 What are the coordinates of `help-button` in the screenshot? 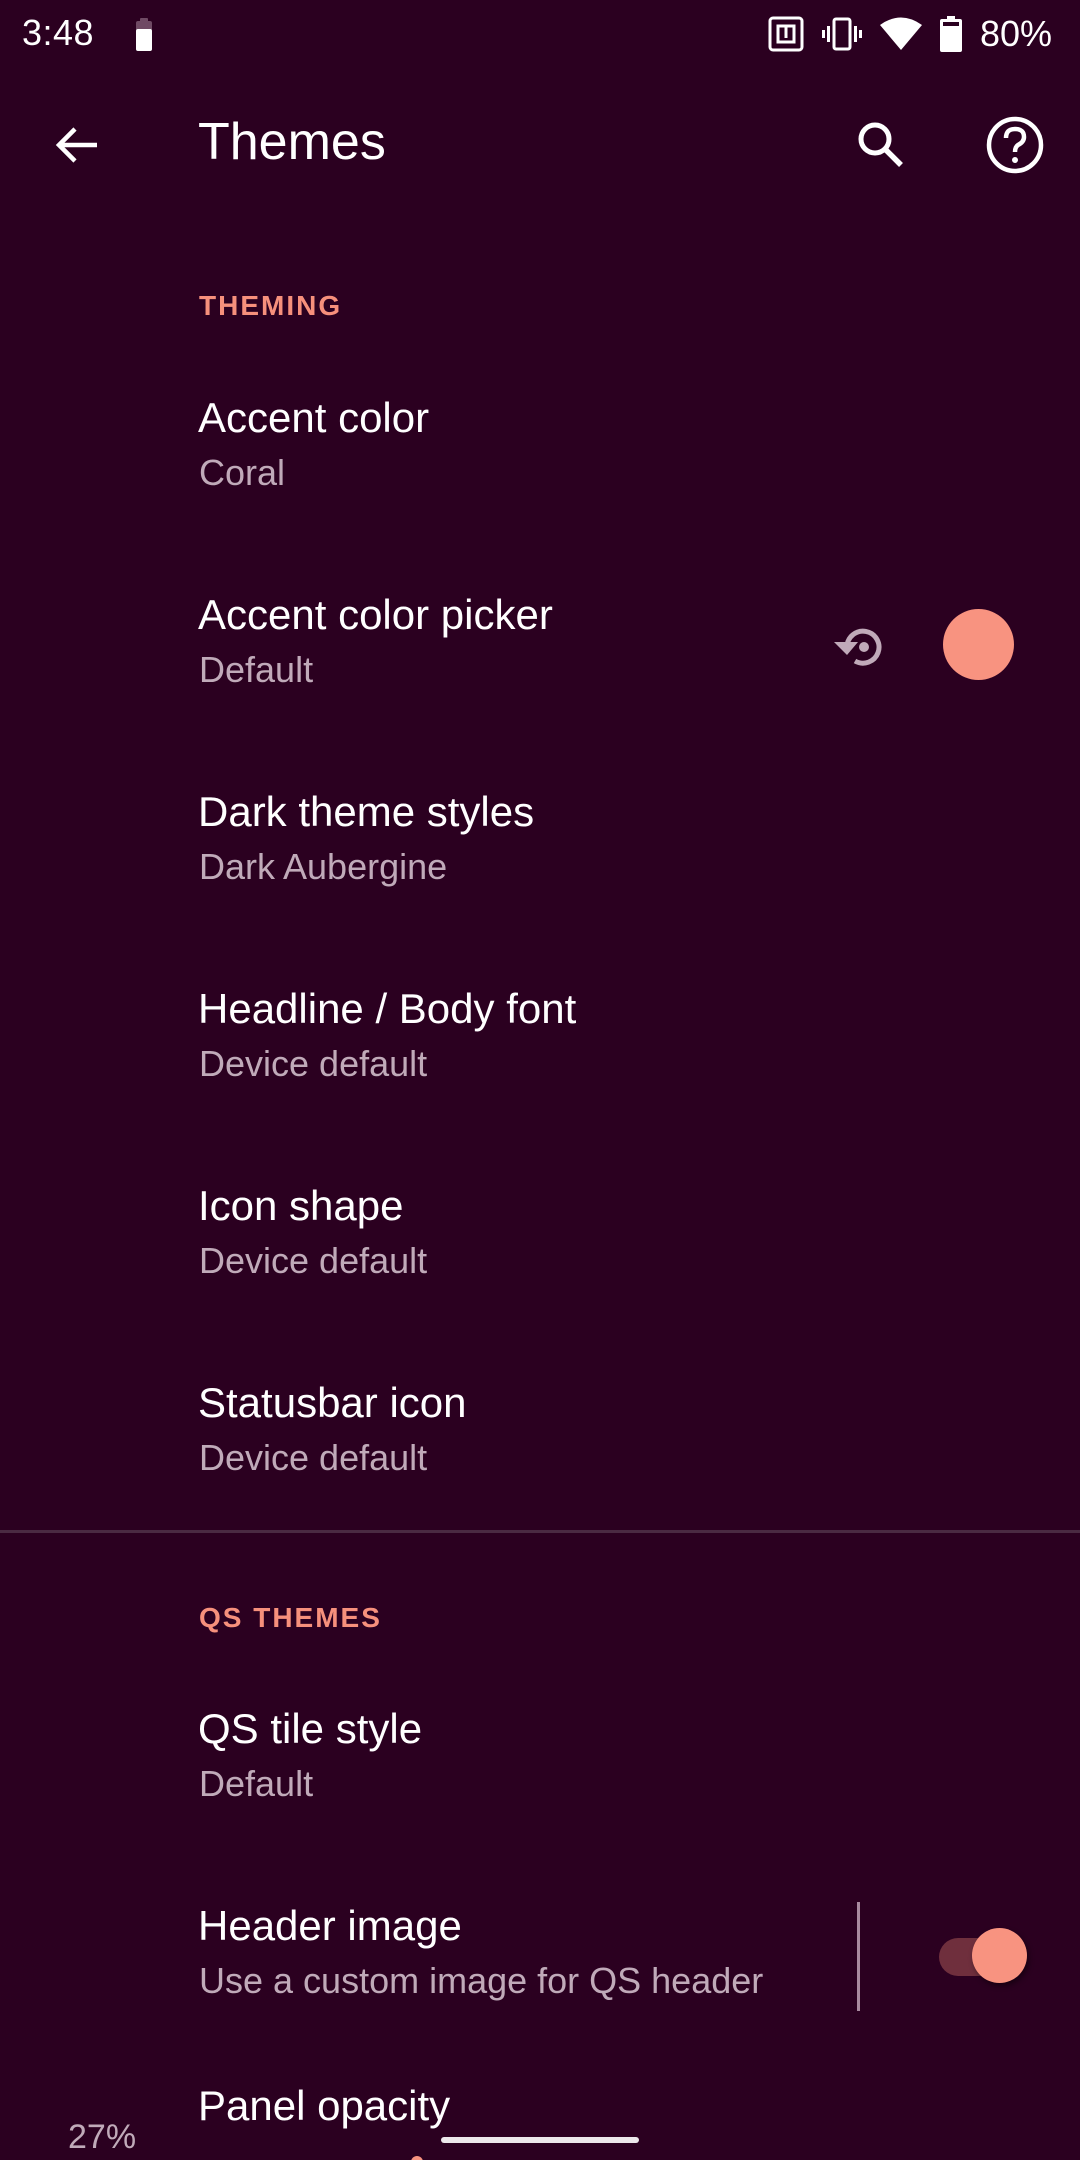 It's located at (1015, 145).